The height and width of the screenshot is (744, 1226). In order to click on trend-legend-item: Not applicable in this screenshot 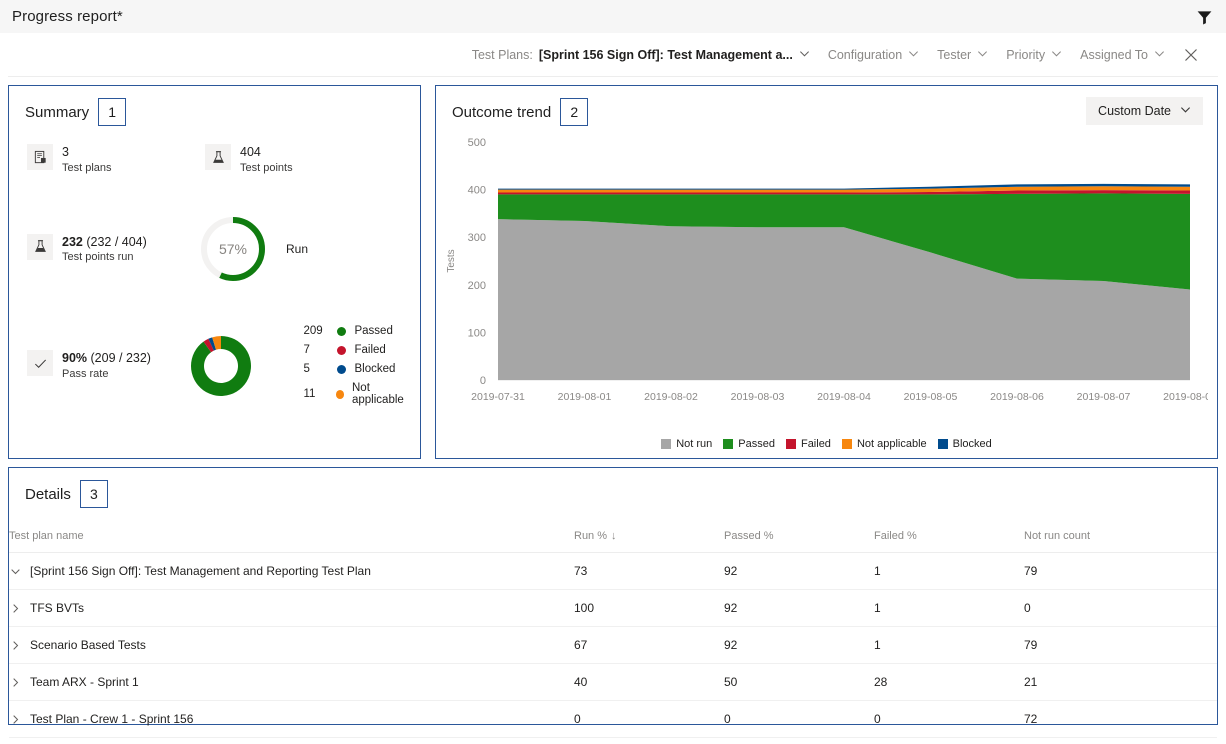, I will do `click(884, 444)`.